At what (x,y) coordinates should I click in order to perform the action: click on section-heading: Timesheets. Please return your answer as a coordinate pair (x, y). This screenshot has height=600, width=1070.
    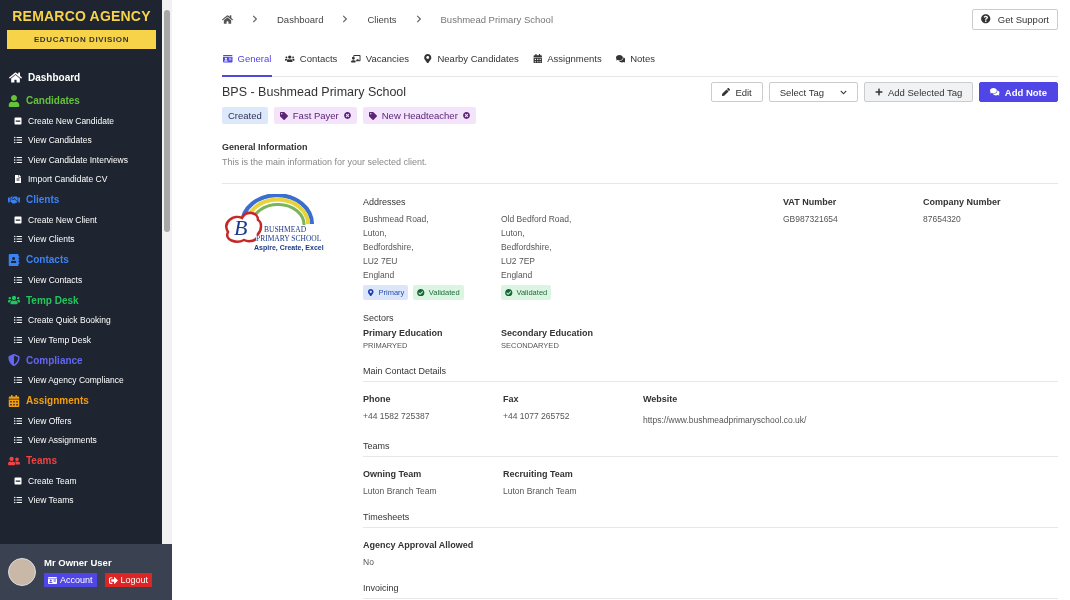
    Looking at the image, I should click on (710, 516).